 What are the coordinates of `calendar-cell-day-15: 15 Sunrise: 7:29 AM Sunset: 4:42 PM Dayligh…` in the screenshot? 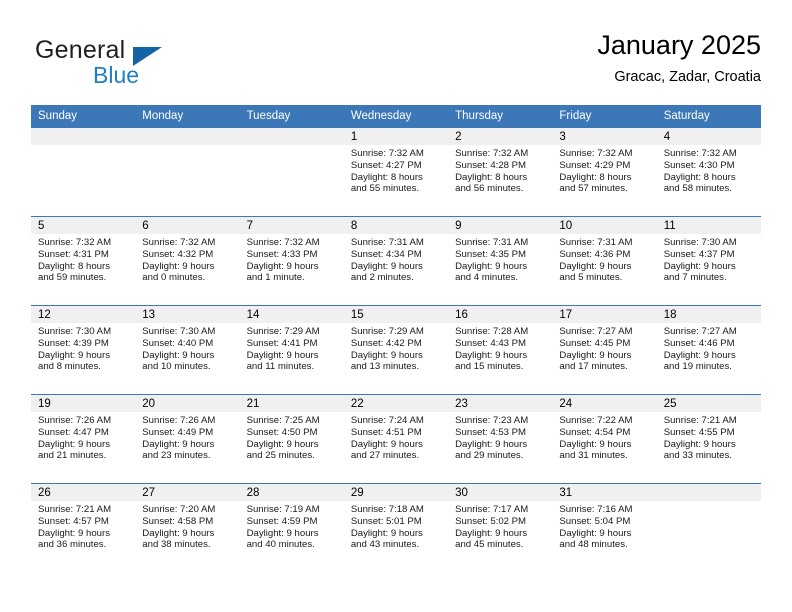 It's located at (396, 350).